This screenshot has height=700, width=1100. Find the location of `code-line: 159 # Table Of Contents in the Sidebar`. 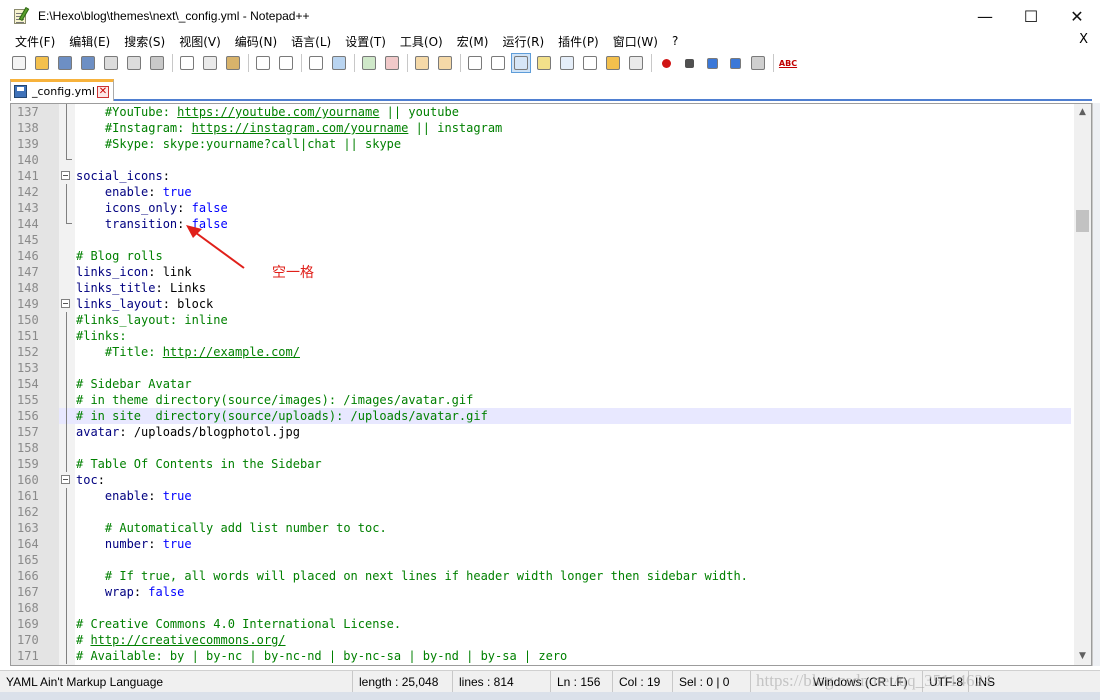

code-line: 159 # Table Of Contents in the Sidebar is located at coordinates (541, 464).